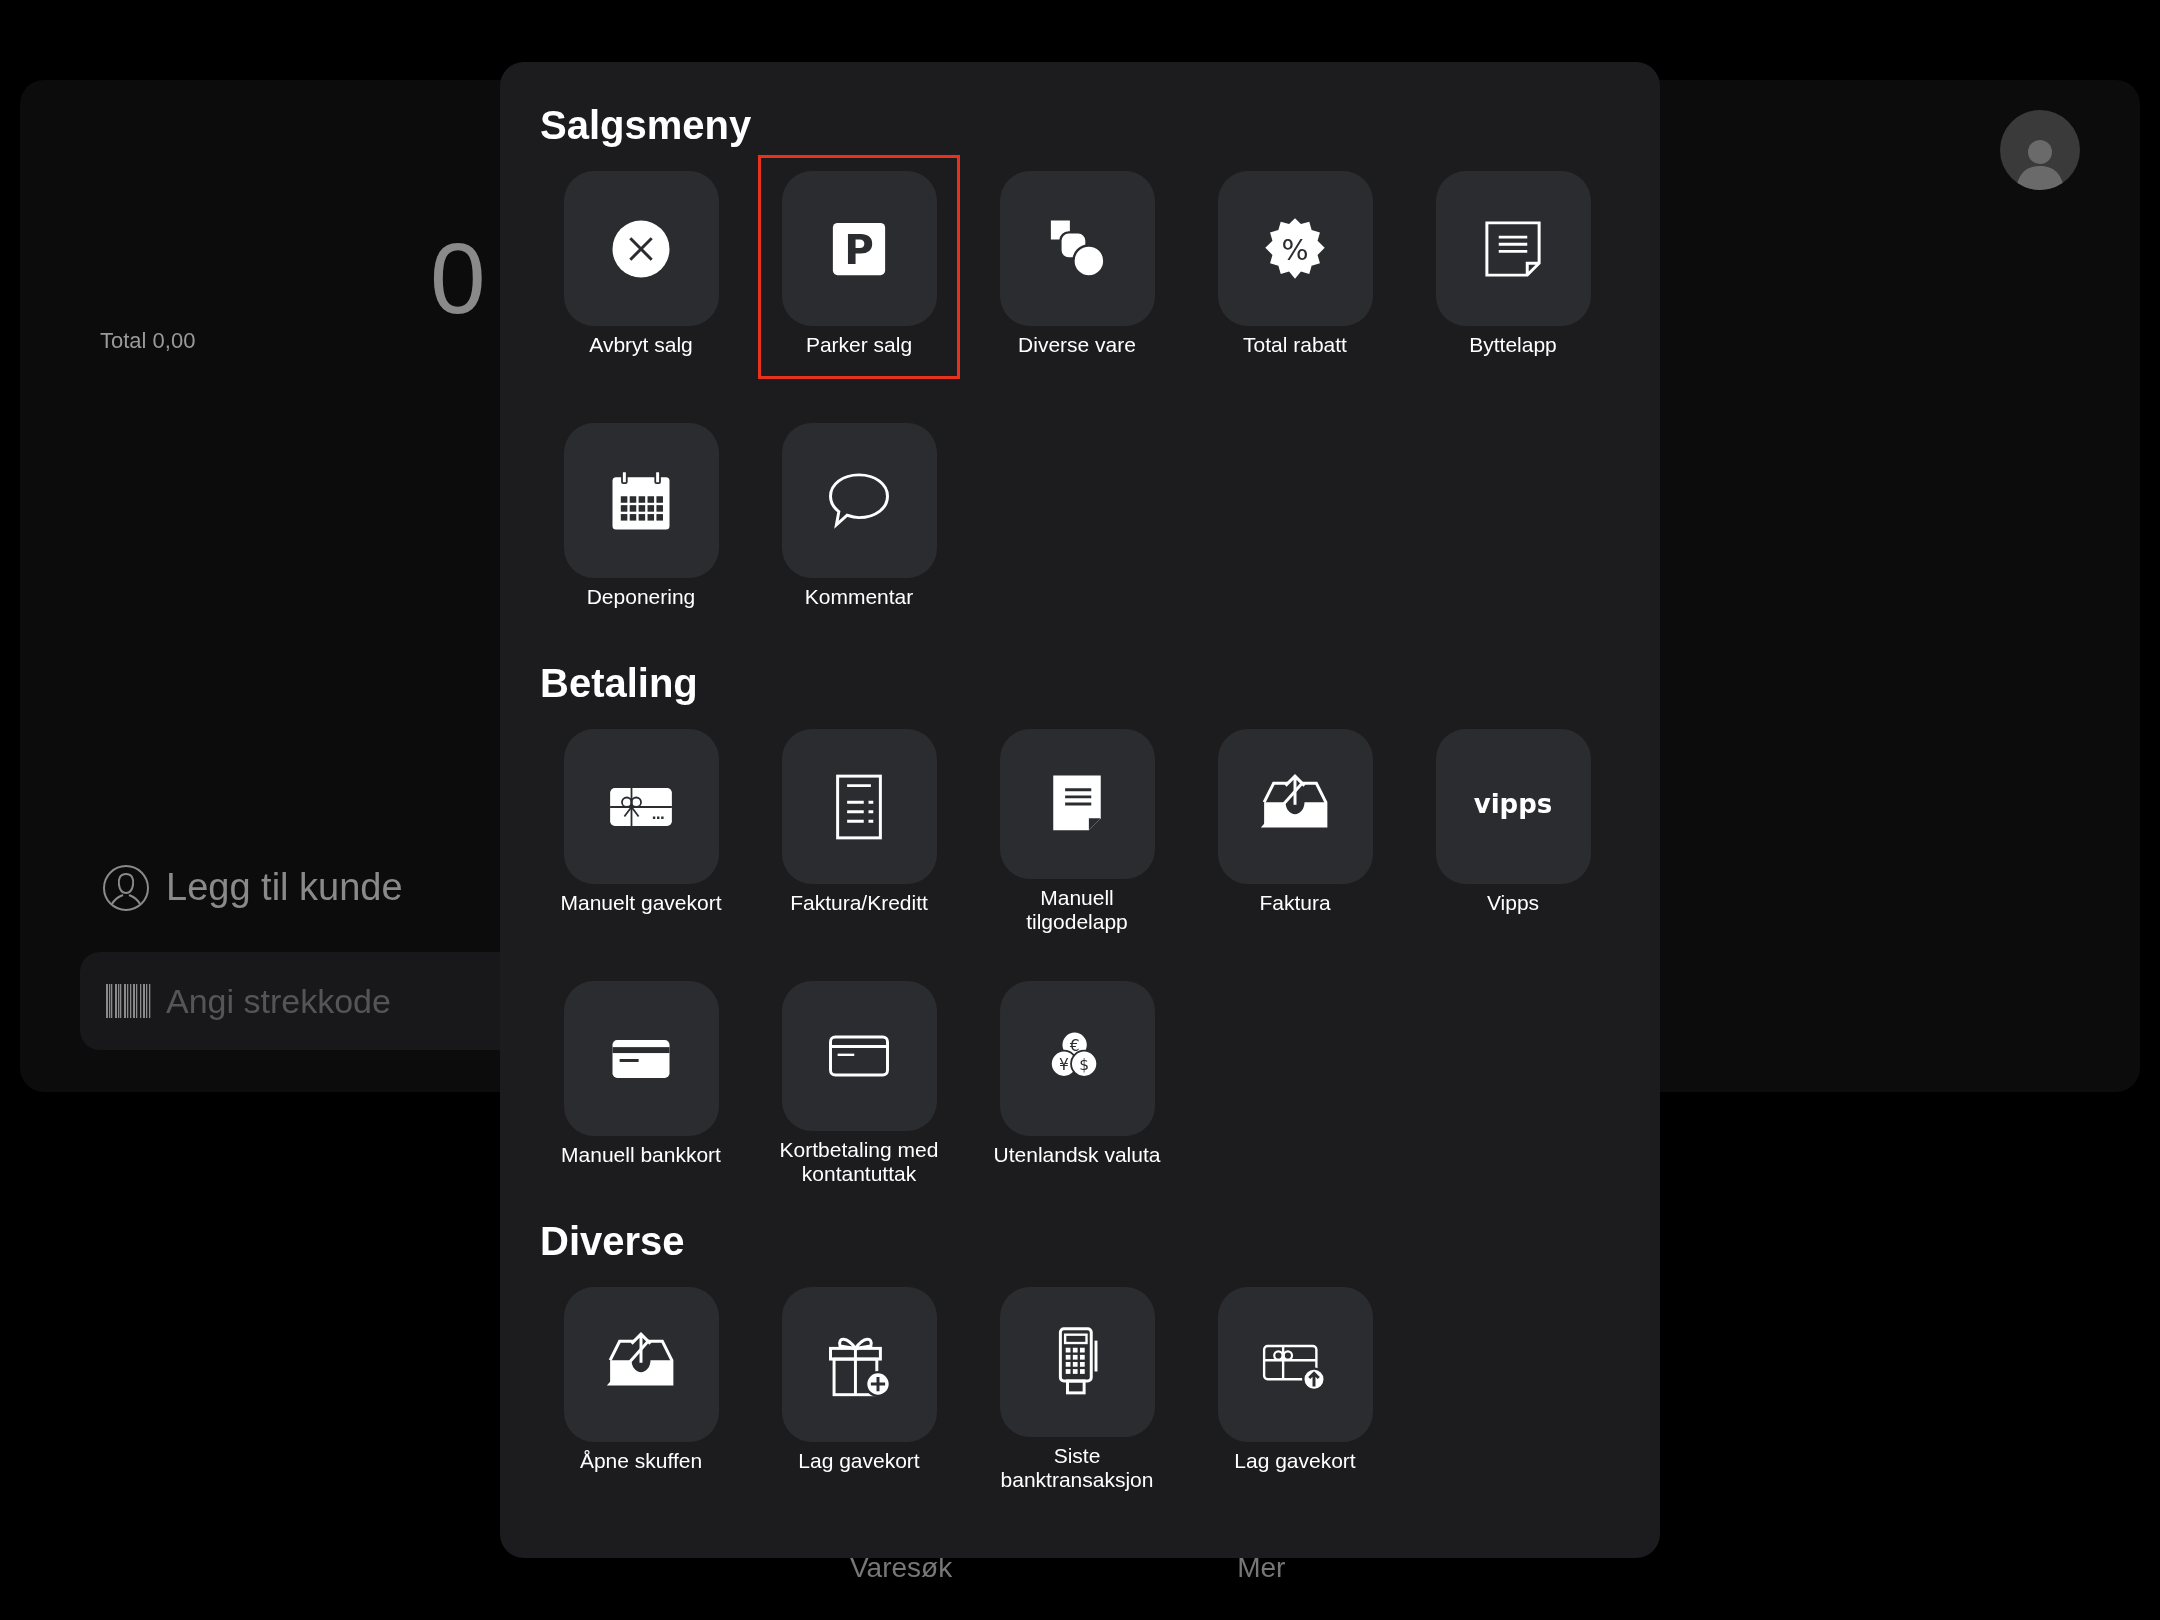 The image size is (2160, 1620). What do you see at coordinates (619, 683) in the screenshot?
I see `section-title: Betaling` at bounding box center [619, 683].